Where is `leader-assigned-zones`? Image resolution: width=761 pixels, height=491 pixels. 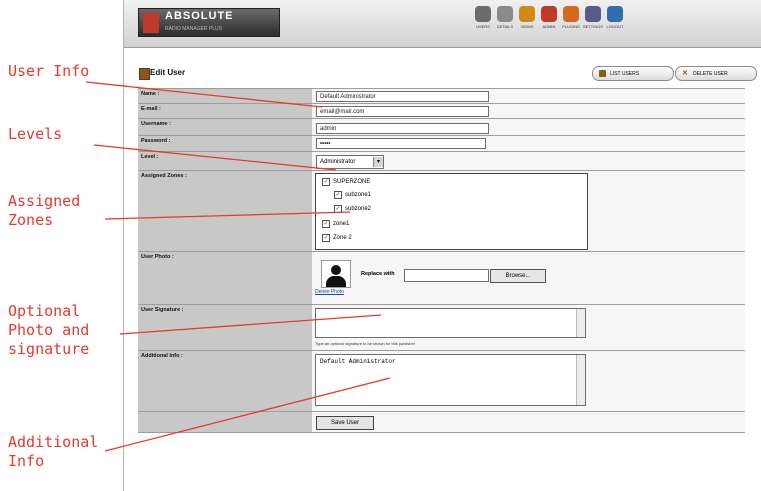 leader-assigned-zones is located at coordinates (227, 215).